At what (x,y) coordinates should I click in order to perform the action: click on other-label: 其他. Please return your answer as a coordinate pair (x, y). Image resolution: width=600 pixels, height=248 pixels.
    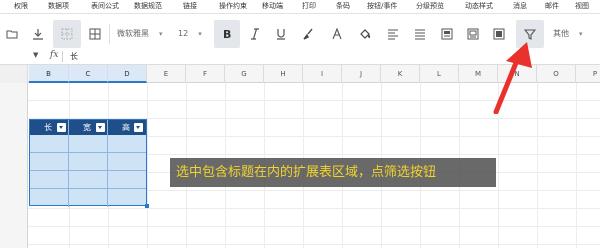
    Looking at the image, I should click on (561, 33).